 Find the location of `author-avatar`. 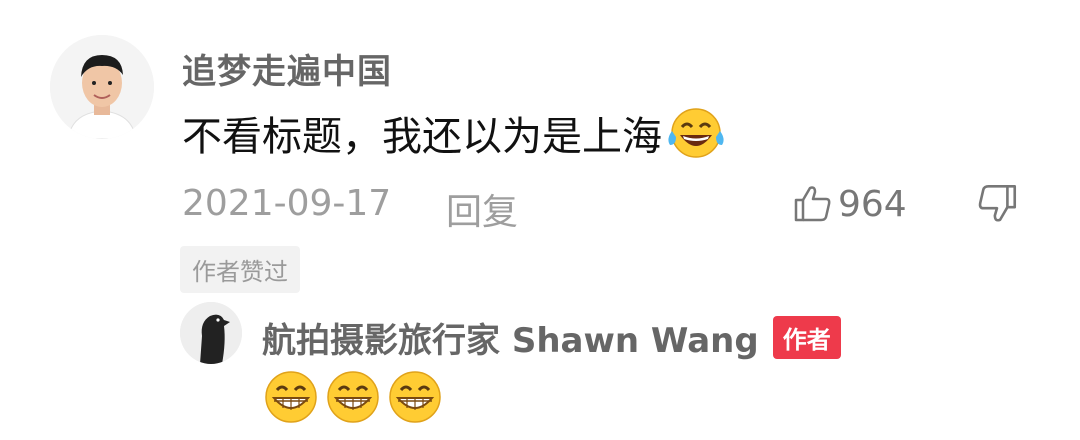

author-avatar is located at coordinates (211, 333).